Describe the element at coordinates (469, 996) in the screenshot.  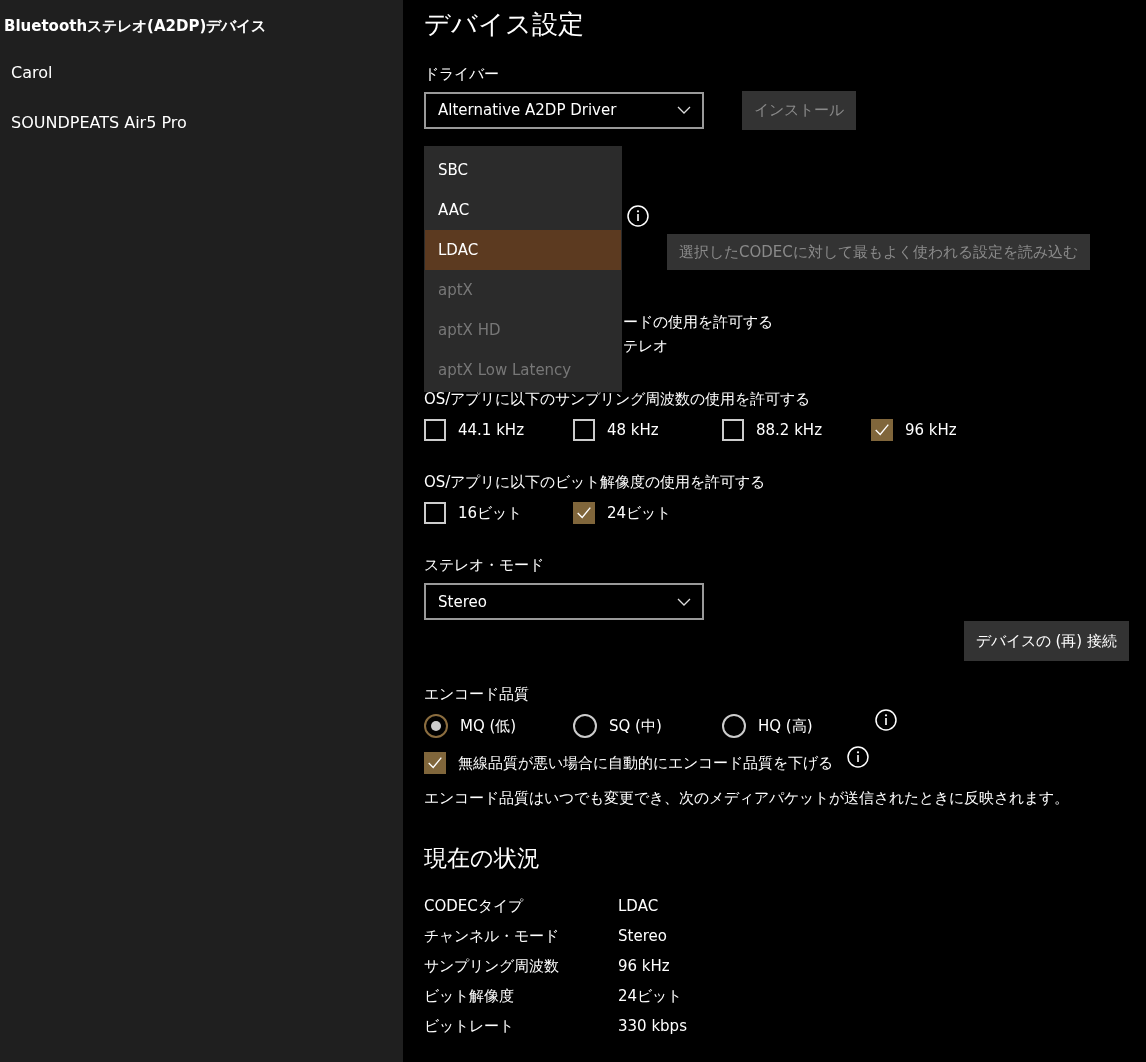
I see `status-label: ビット解像度` at that location.